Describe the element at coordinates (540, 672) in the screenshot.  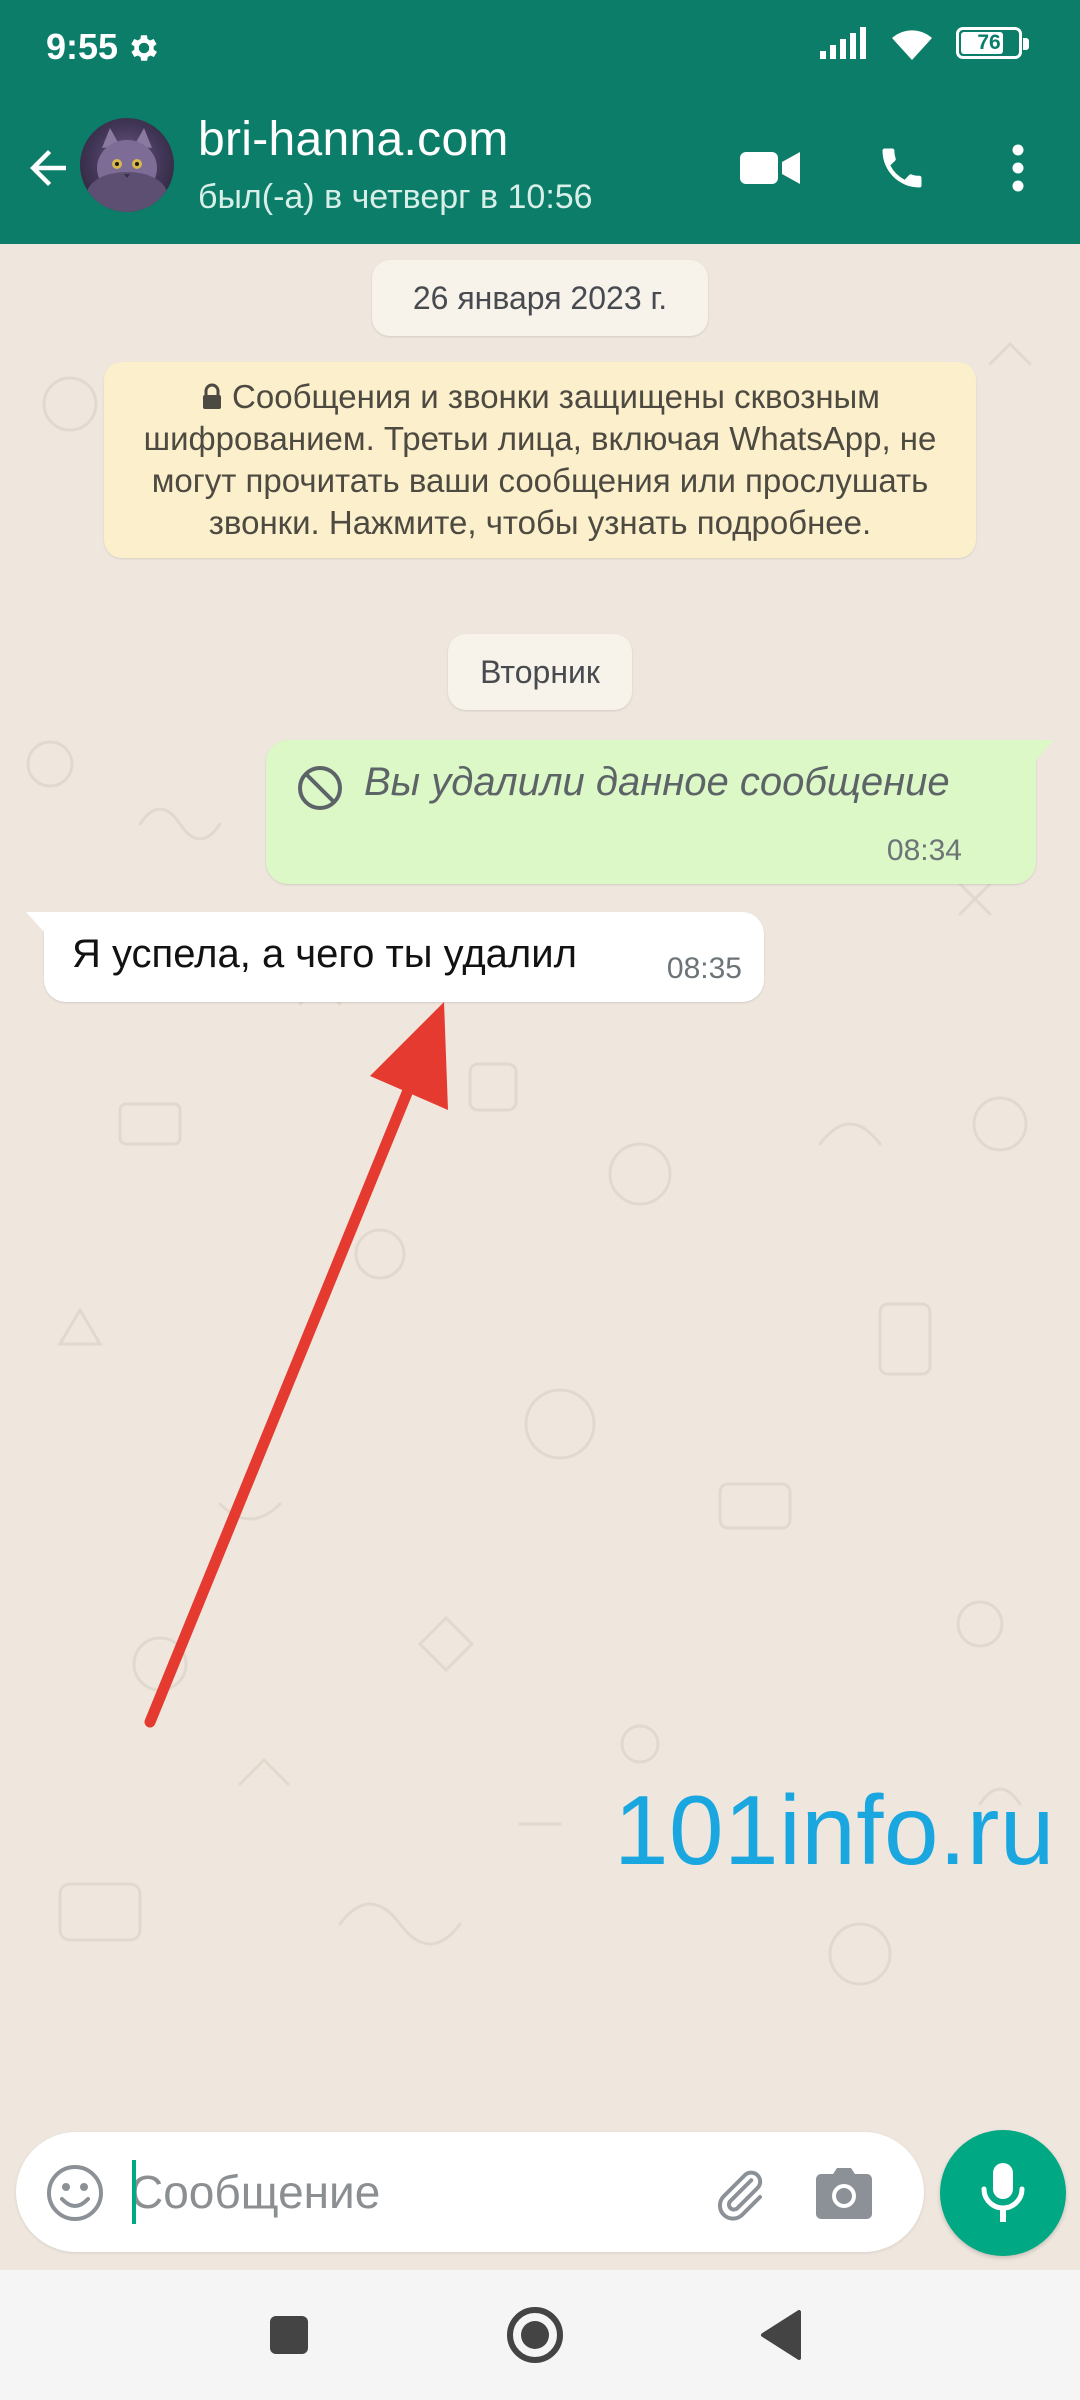
I see `day-chip: Вторник` at that location.